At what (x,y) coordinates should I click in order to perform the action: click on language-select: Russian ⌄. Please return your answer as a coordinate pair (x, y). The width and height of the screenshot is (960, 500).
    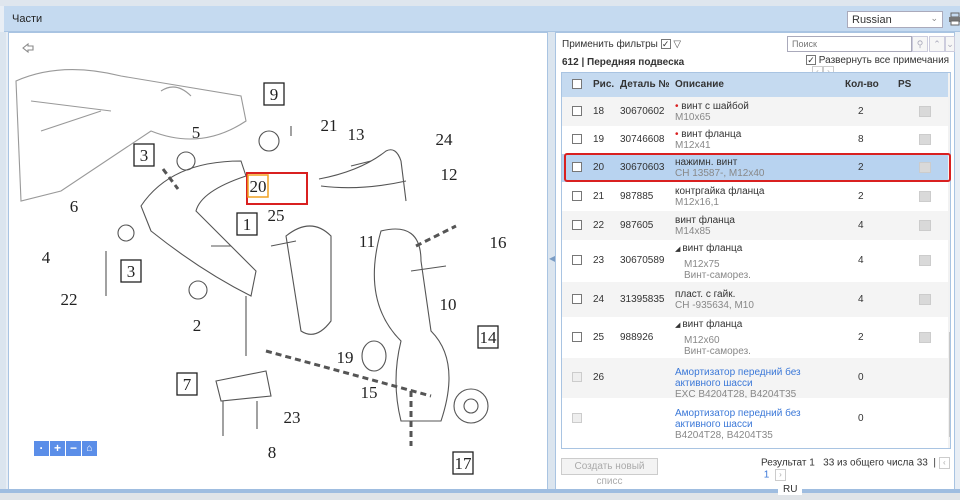
    Looking at the image, I should click on (895, 19).